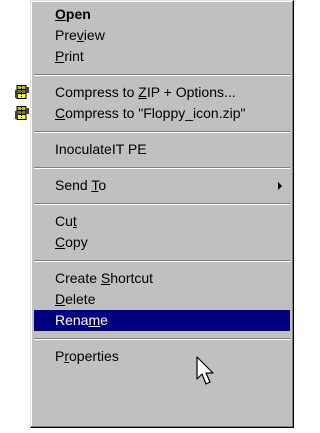  I want to click on menu-item-compress-floppy-label: Compress to "Floppy_icon.zip", so click(150, 113).